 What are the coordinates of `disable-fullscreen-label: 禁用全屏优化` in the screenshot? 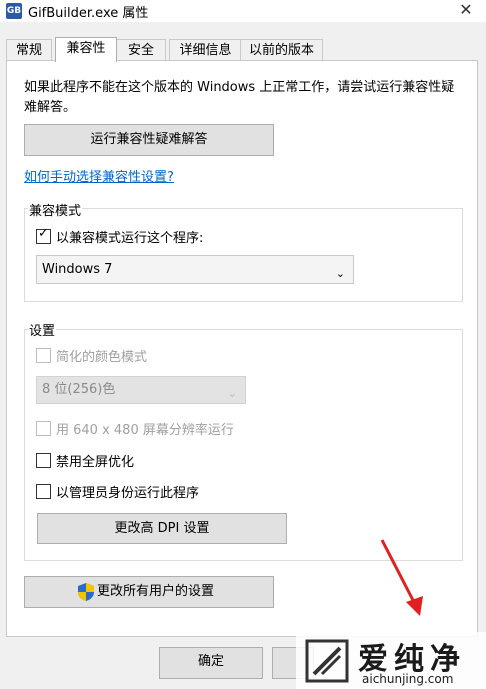 It's located at (95, 462).